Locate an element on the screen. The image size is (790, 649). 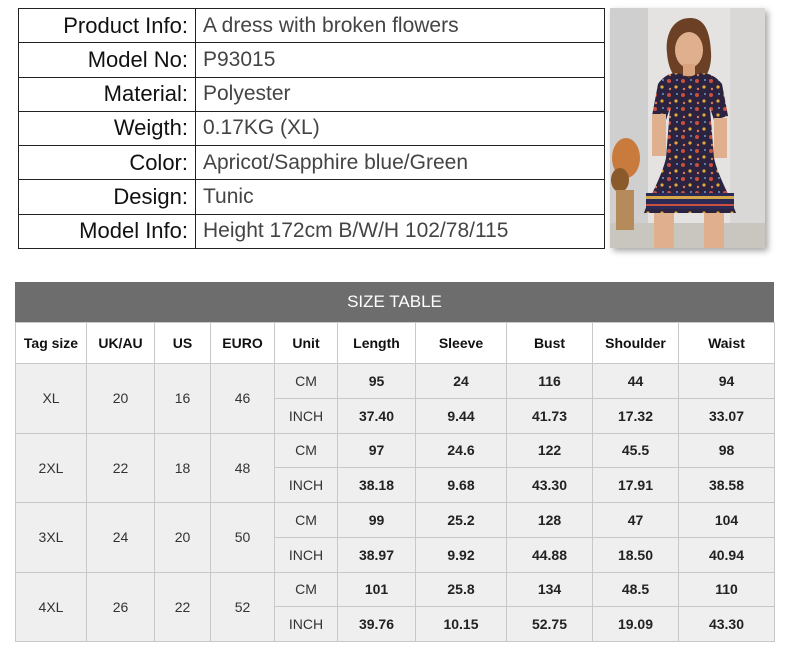
info-label: Design: is located at coordinates (107, 197).